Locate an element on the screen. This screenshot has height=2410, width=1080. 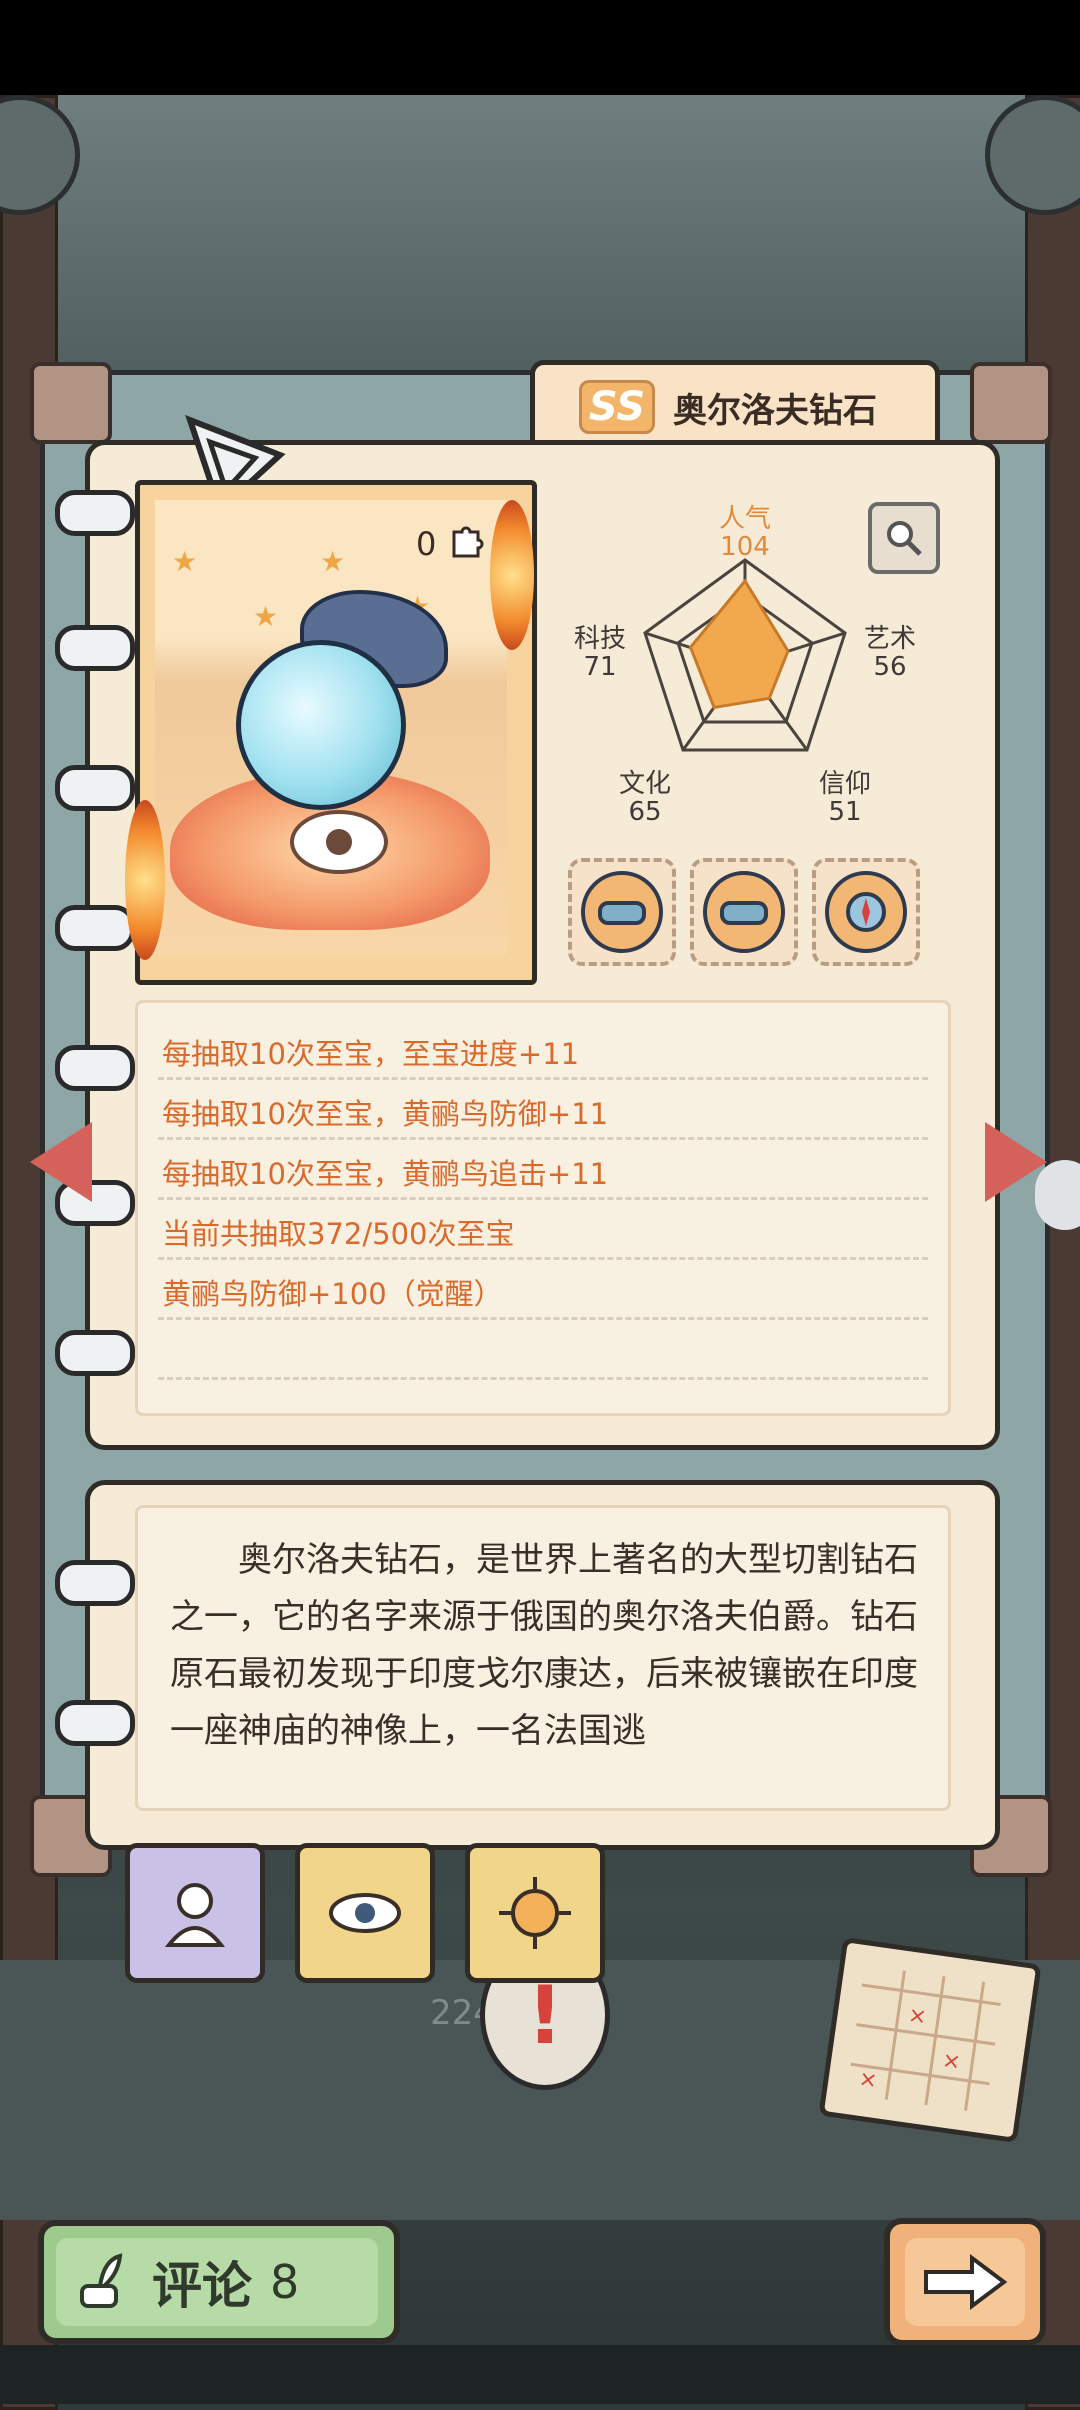
compass-icon is located at coordinates (866, 912).